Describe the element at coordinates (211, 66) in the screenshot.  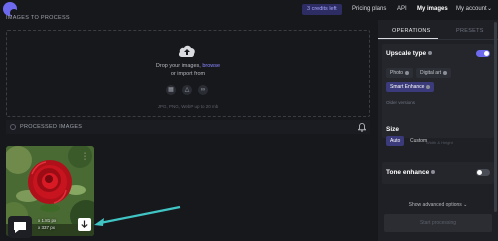
I see `browse-link: browse` at that location.